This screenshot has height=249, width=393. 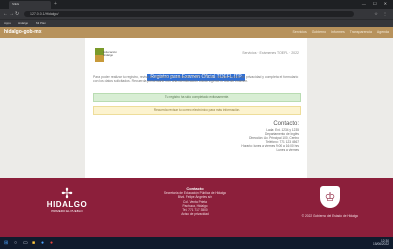 What do you see at coordinates (189, 14) in the screenshot?
I see `url-field: 127.0.0.1/Hidalgo/` at bounding box center [189, 14].